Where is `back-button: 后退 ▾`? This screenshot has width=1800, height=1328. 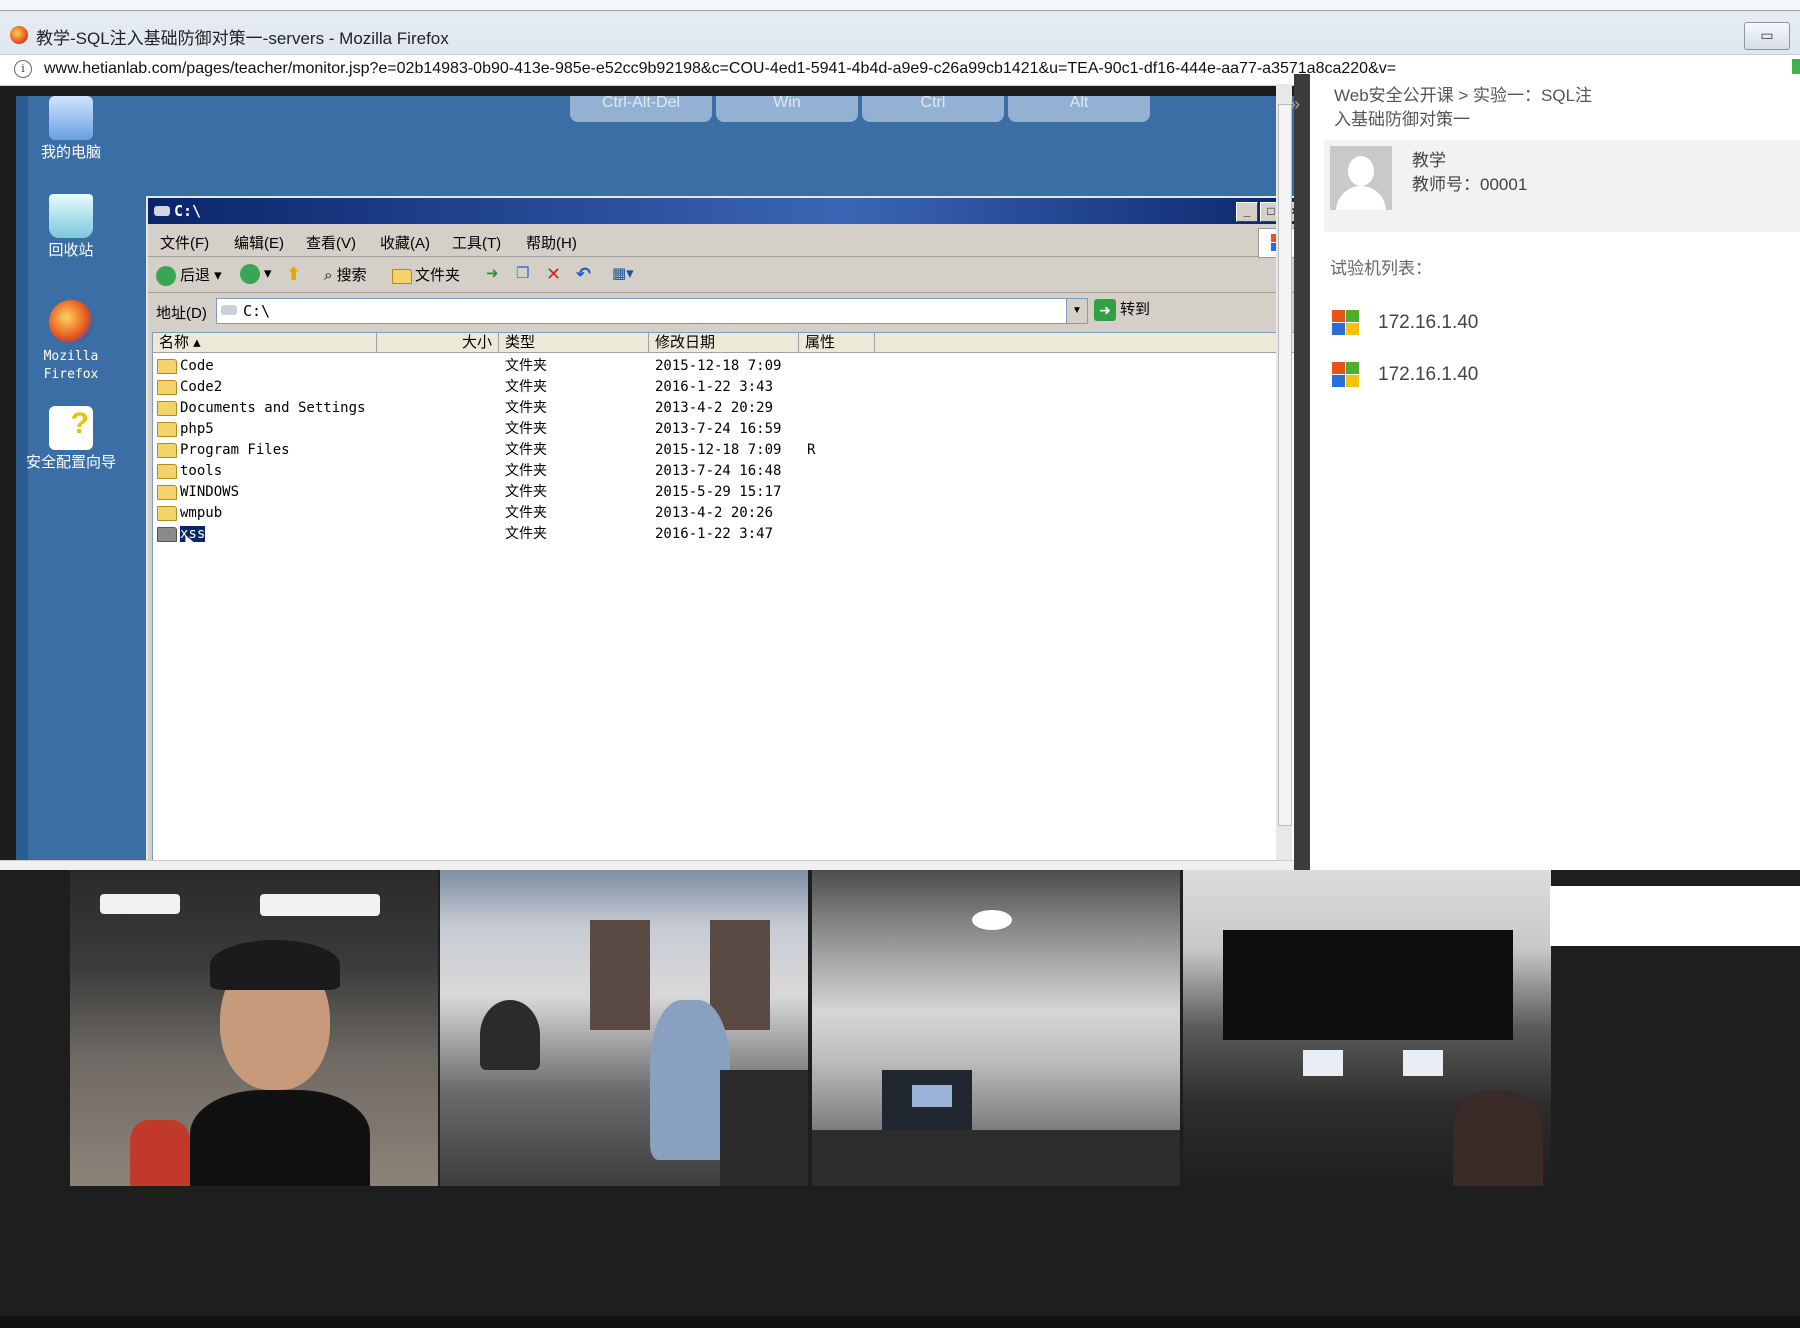 back-button: 后退 ▾ is located at coordinates (189, 275).